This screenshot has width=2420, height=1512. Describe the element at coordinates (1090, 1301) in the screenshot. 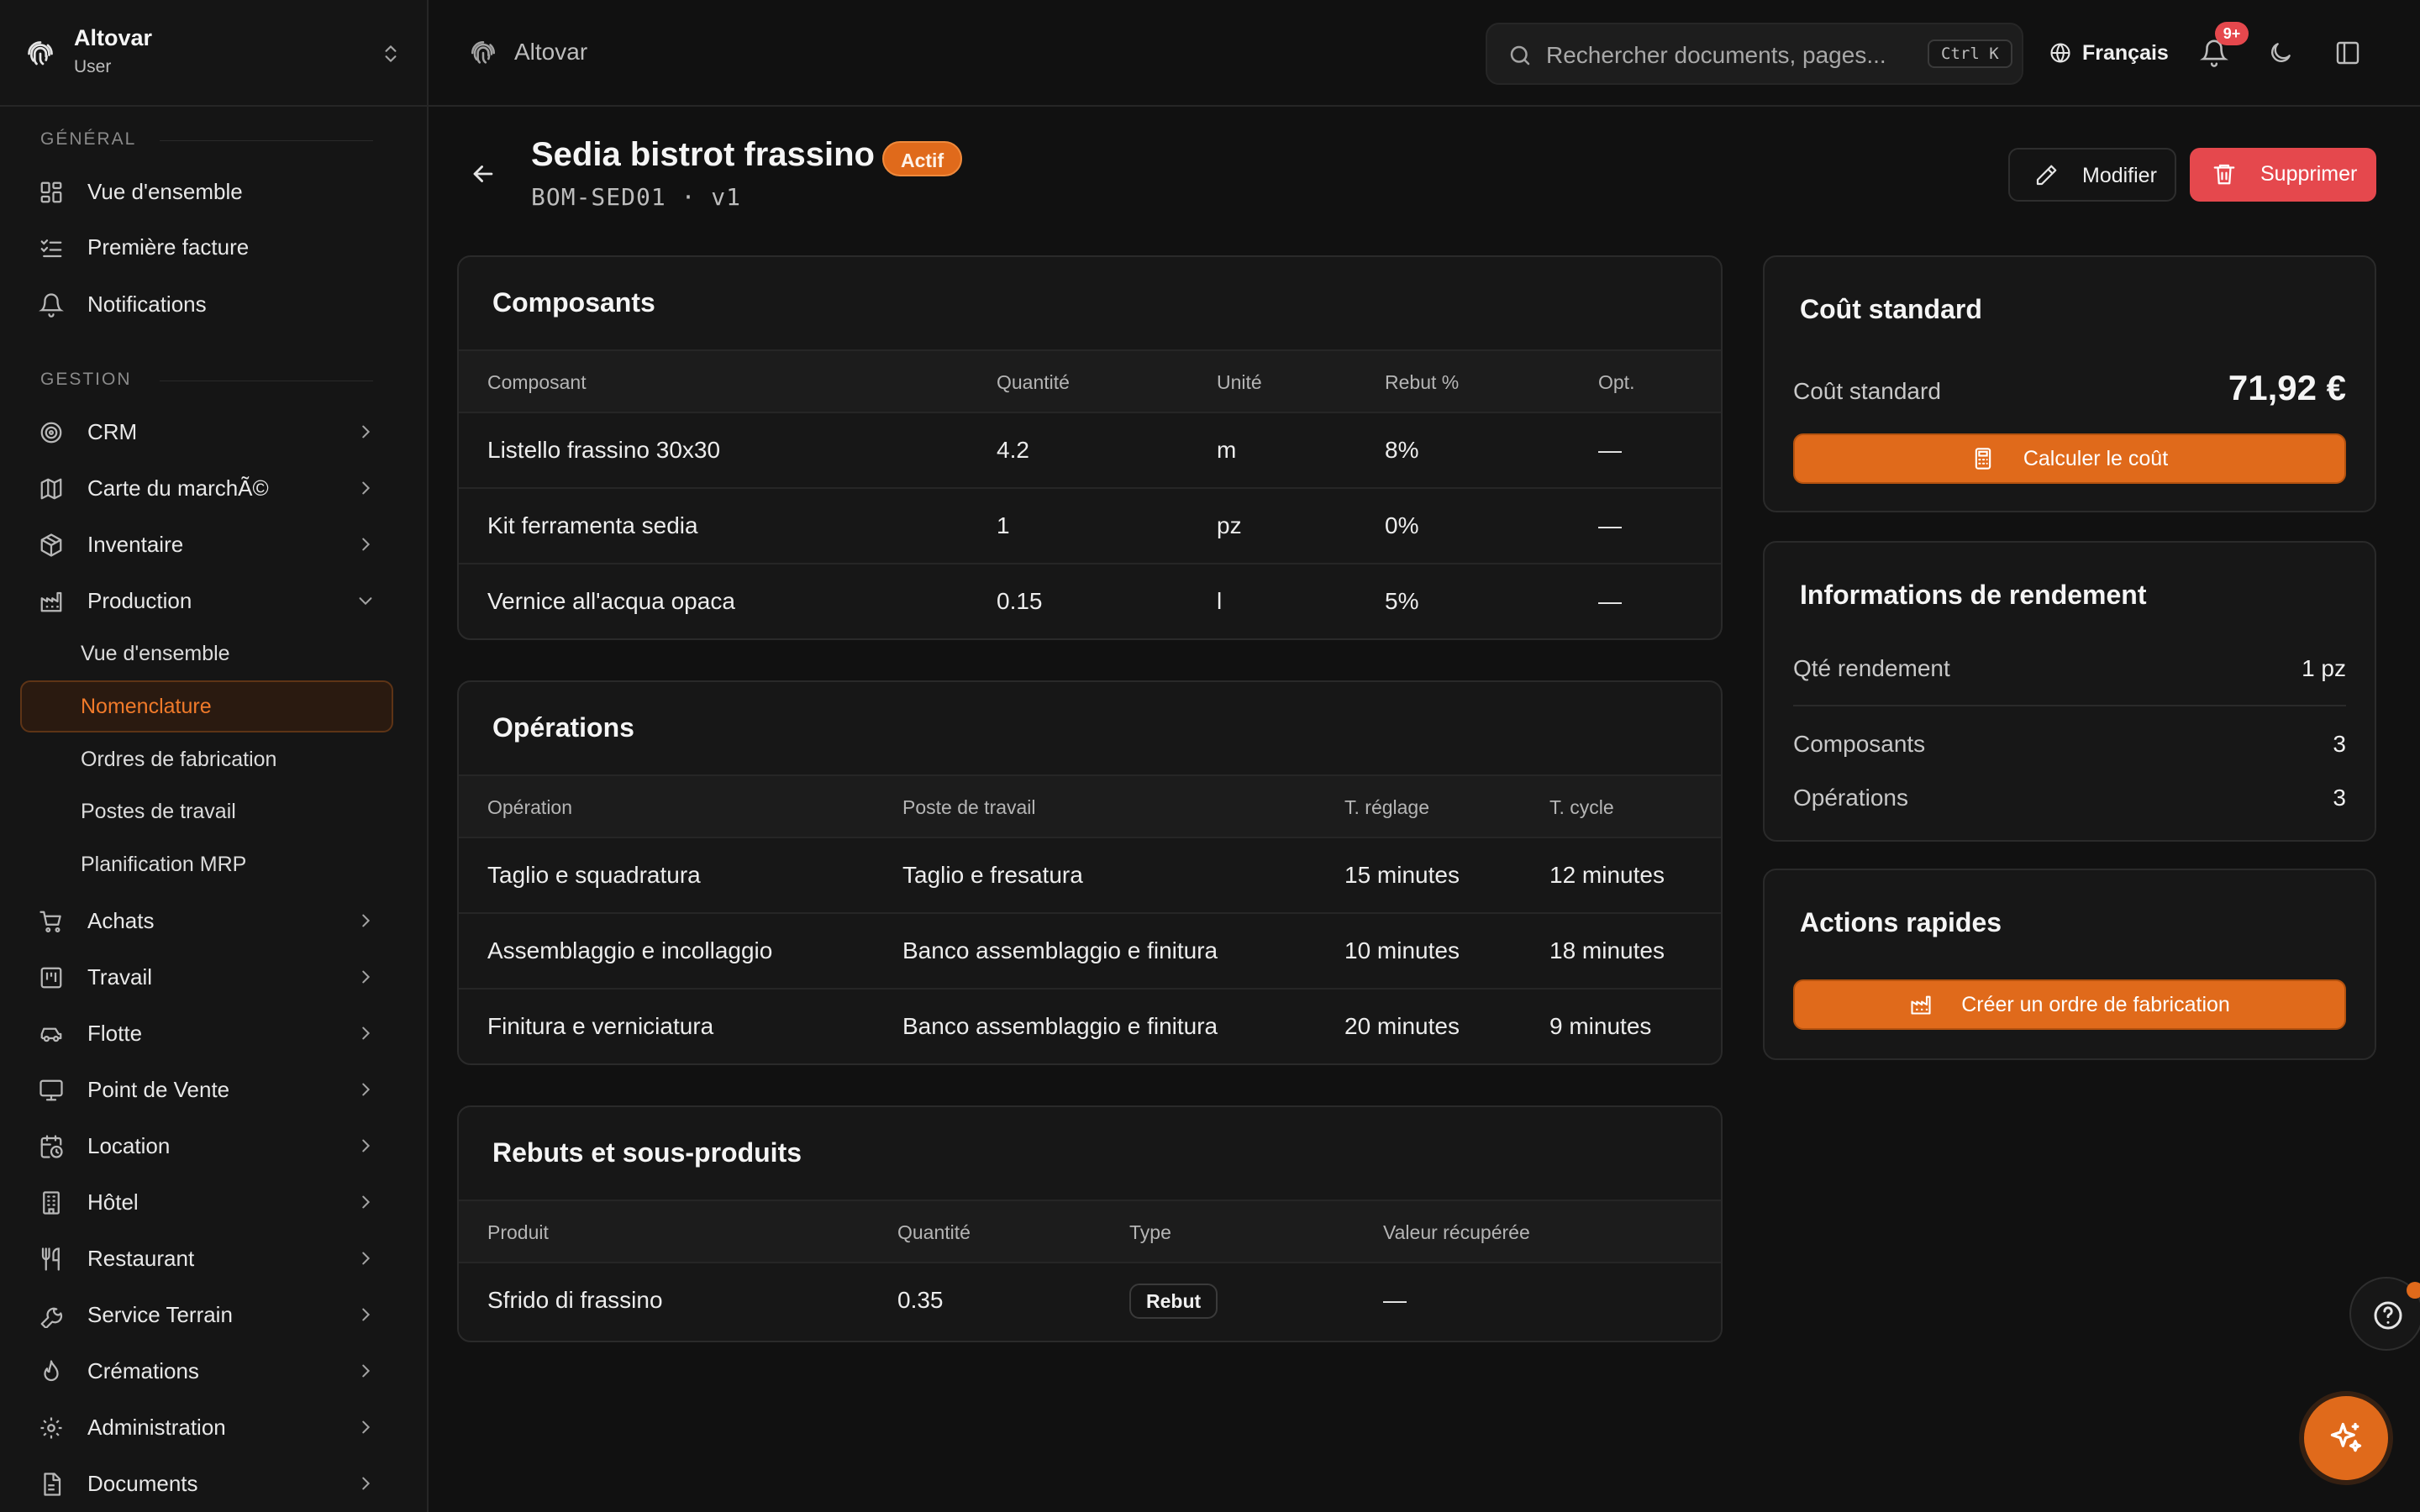

I see `table-row: Sfrido di frassino 0.35 Rebut —` at that location.